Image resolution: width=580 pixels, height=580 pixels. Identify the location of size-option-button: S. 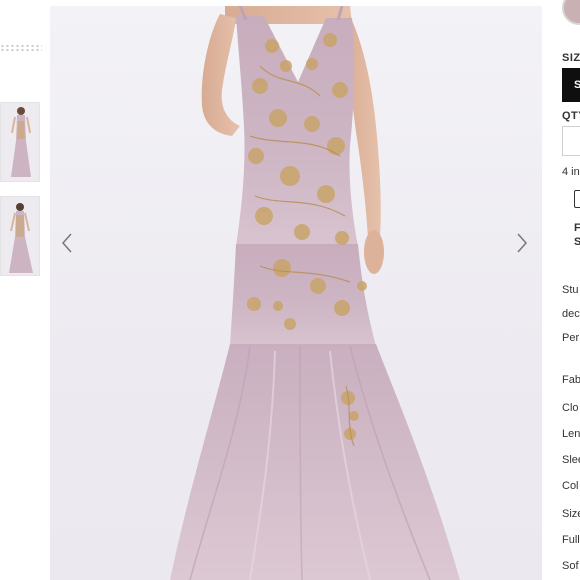
(571, 85).